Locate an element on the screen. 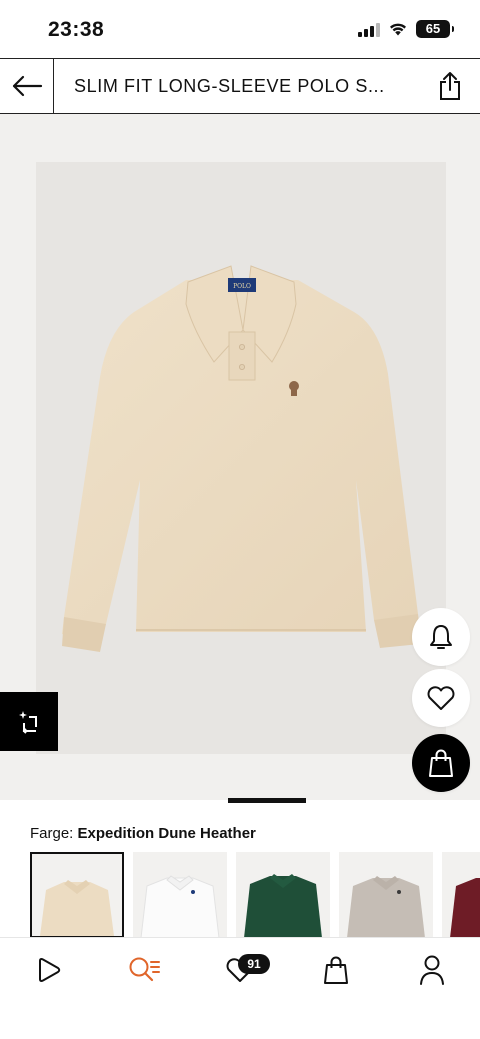  arrow-left-icon is located at coordinates (27, 86).